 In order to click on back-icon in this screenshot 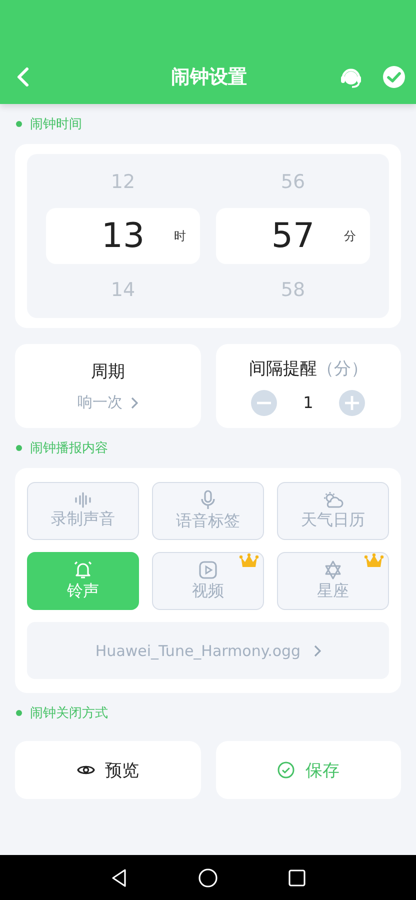, I will do `click(119, 878)`.